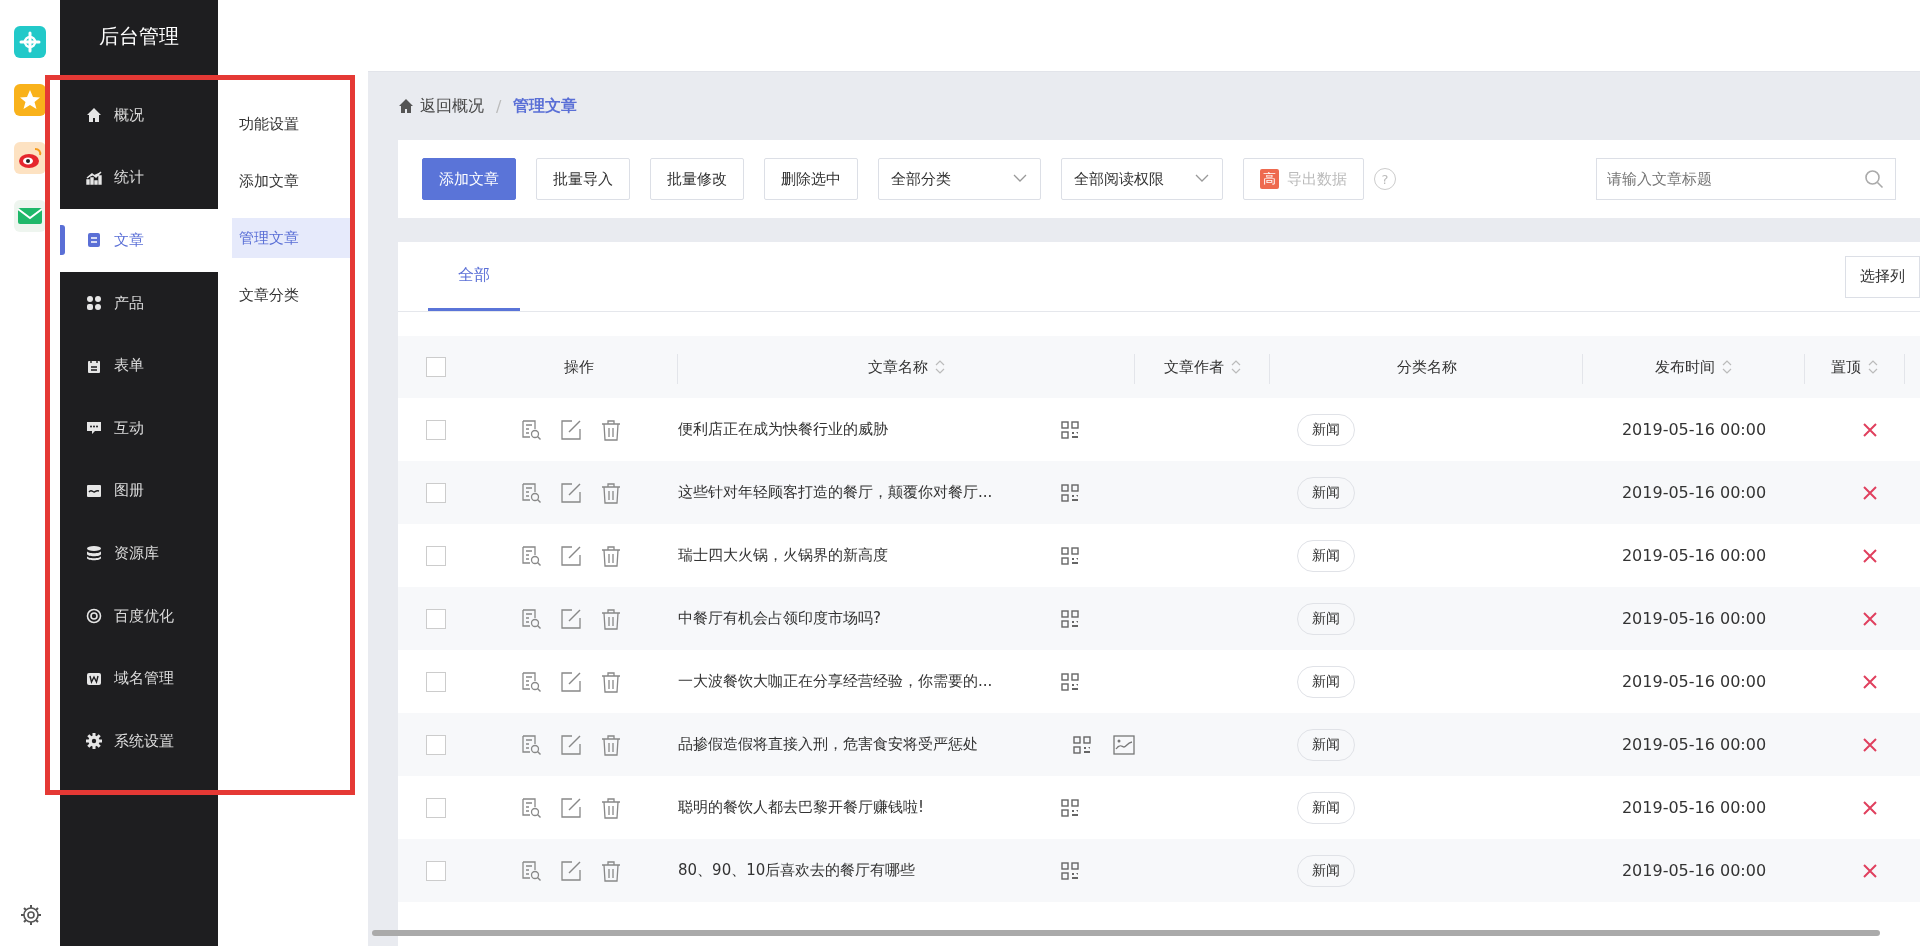 The image size is (1920, 946). Describe the element at coordinates (1882, 276) in the screenshot. I see `choose-columns-button: 选择列` at that location.